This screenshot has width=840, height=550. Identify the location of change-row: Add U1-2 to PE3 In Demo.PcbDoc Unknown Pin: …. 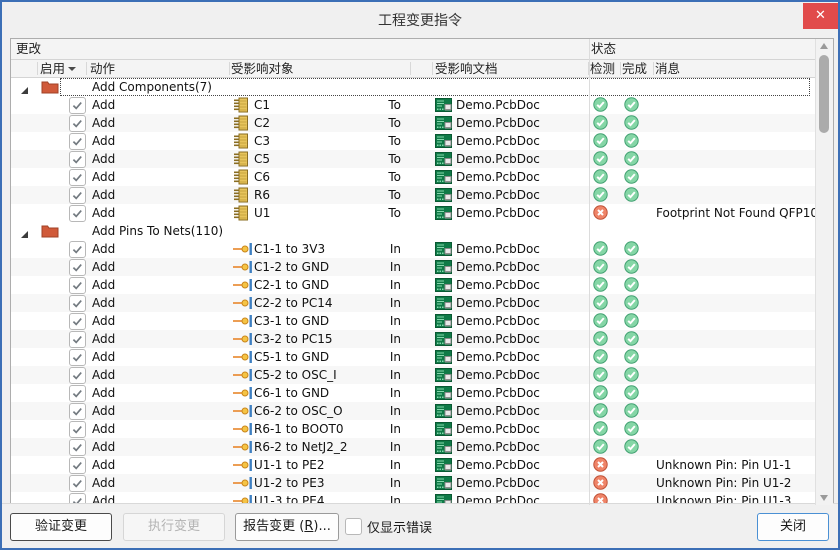
(413, 483).